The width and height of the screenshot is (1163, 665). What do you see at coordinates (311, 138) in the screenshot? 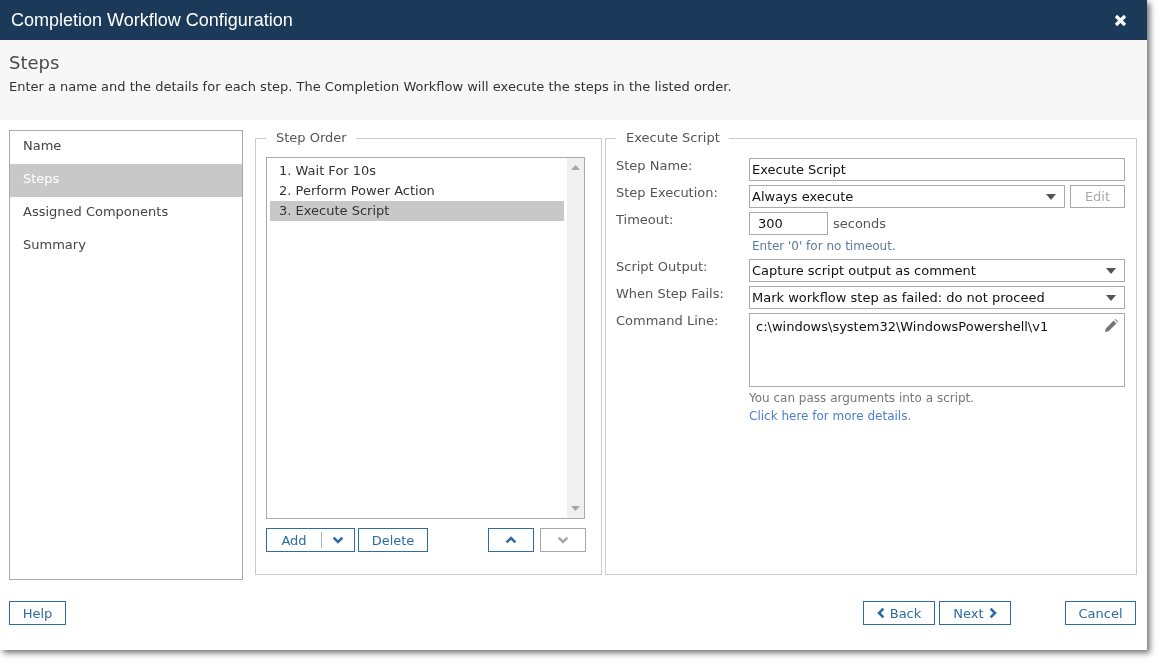
I see `panel-title: Step Order` at bounding box center [311, 138].